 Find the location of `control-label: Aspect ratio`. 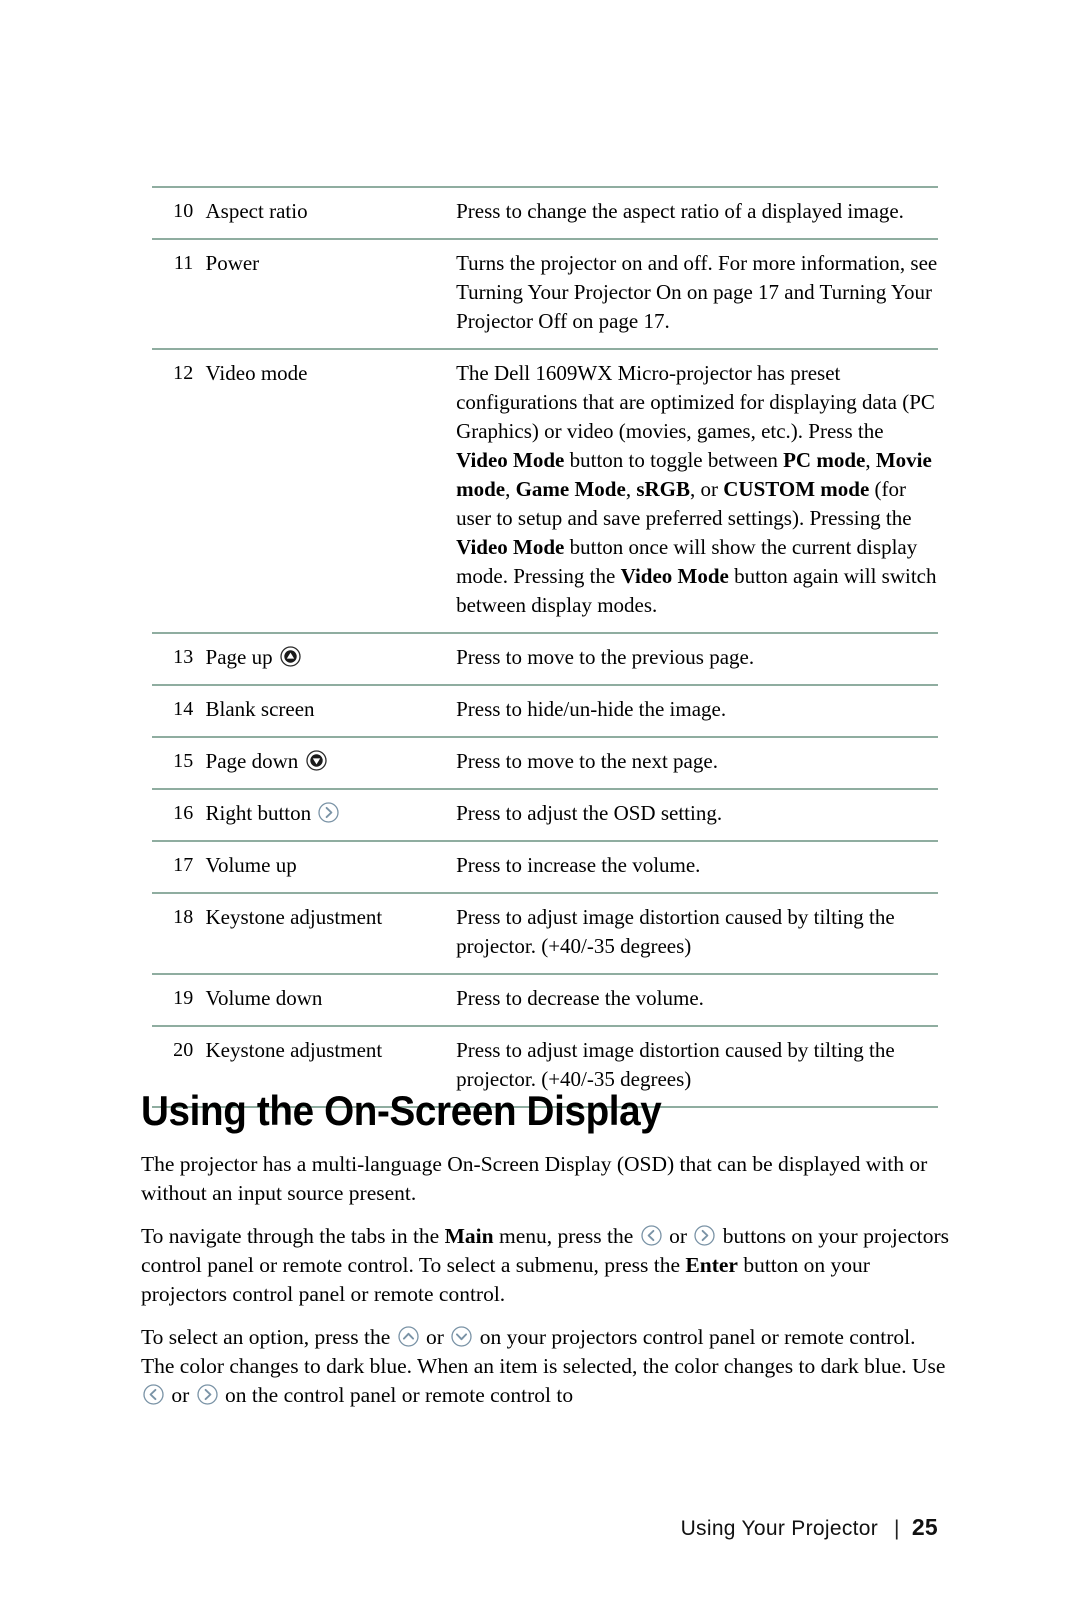

control-label: Aspect ratio is located at coordinates (256, 211).